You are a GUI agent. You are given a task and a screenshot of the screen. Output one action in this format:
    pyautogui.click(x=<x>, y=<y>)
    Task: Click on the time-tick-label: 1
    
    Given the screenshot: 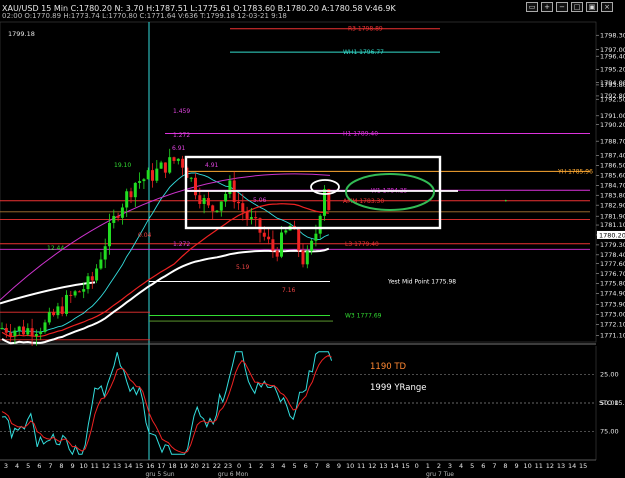 What is the action you would take?
    pyautogui.click(x=428, y=466)
    